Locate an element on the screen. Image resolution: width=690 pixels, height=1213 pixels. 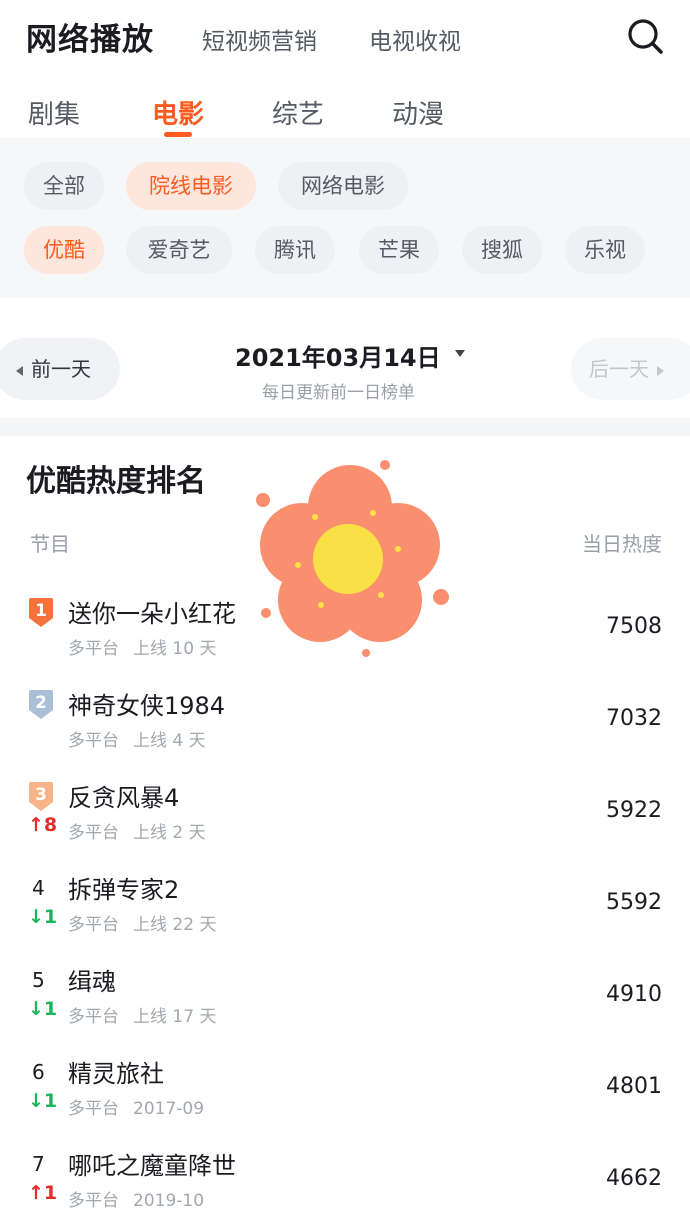
tab-anime: 动漫 is located at coordinates (418, 112).